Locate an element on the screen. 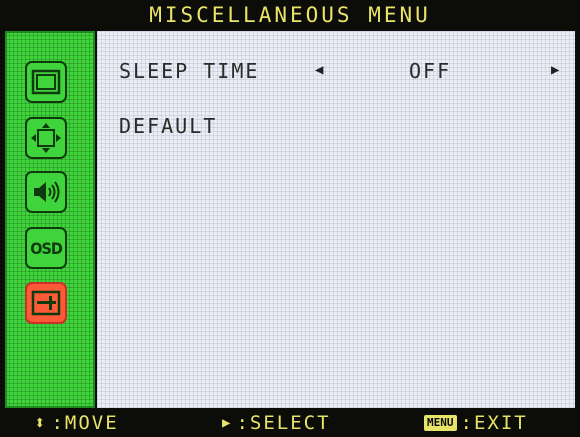  move-label: :MOVE is located at coordinates (85, 422).